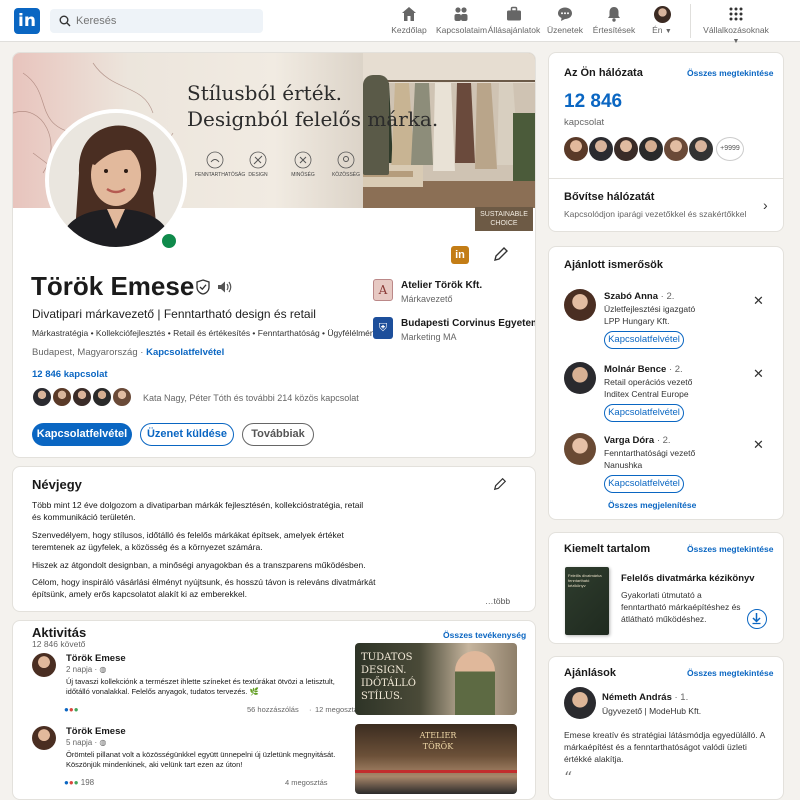 This screenshot has width=800, height=800. What do you see at coordinates (462, 30) in the screenshot?
I see `nav-network-label: Kapcsolataim` at bounding box center [462, 30].